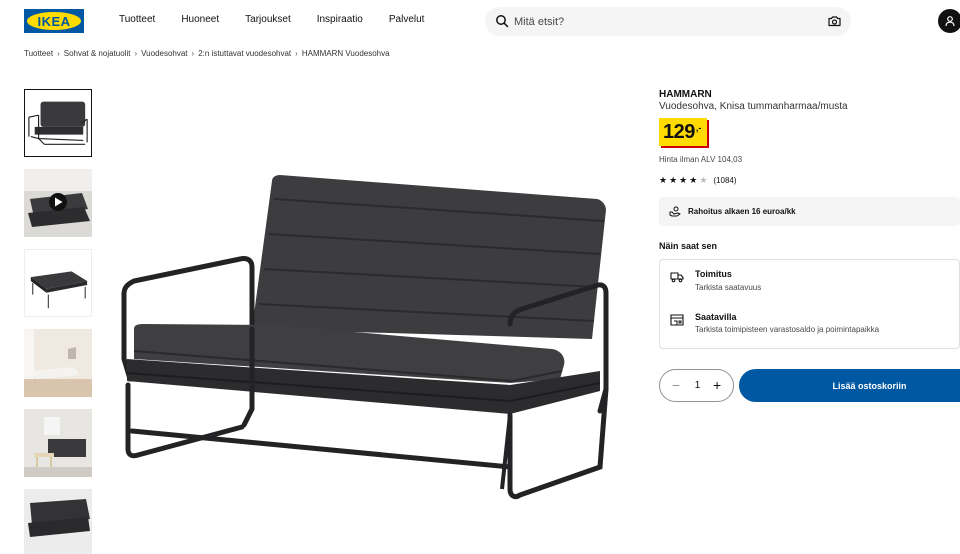 This screenshot has width=960, height=554. What do you see at coordinates (717, 385) in the screenshot?
I see `quantity-increase-button: +` at bounding box center [717, 385].